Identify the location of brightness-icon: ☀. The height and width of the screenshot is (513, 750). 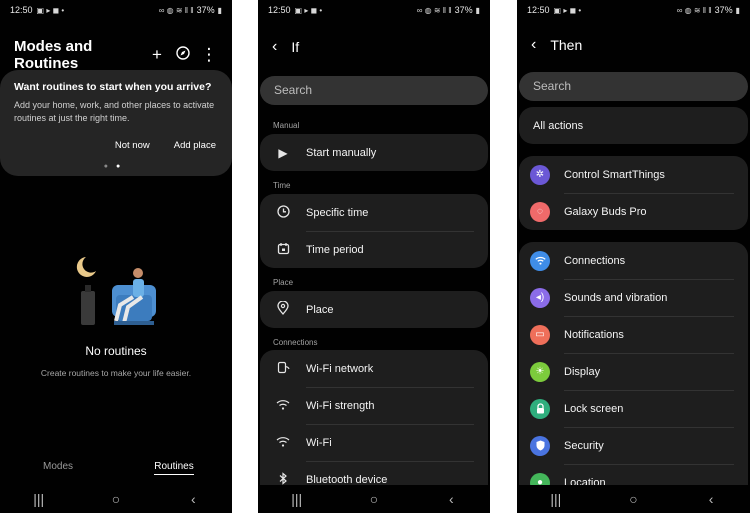
(540, 371).